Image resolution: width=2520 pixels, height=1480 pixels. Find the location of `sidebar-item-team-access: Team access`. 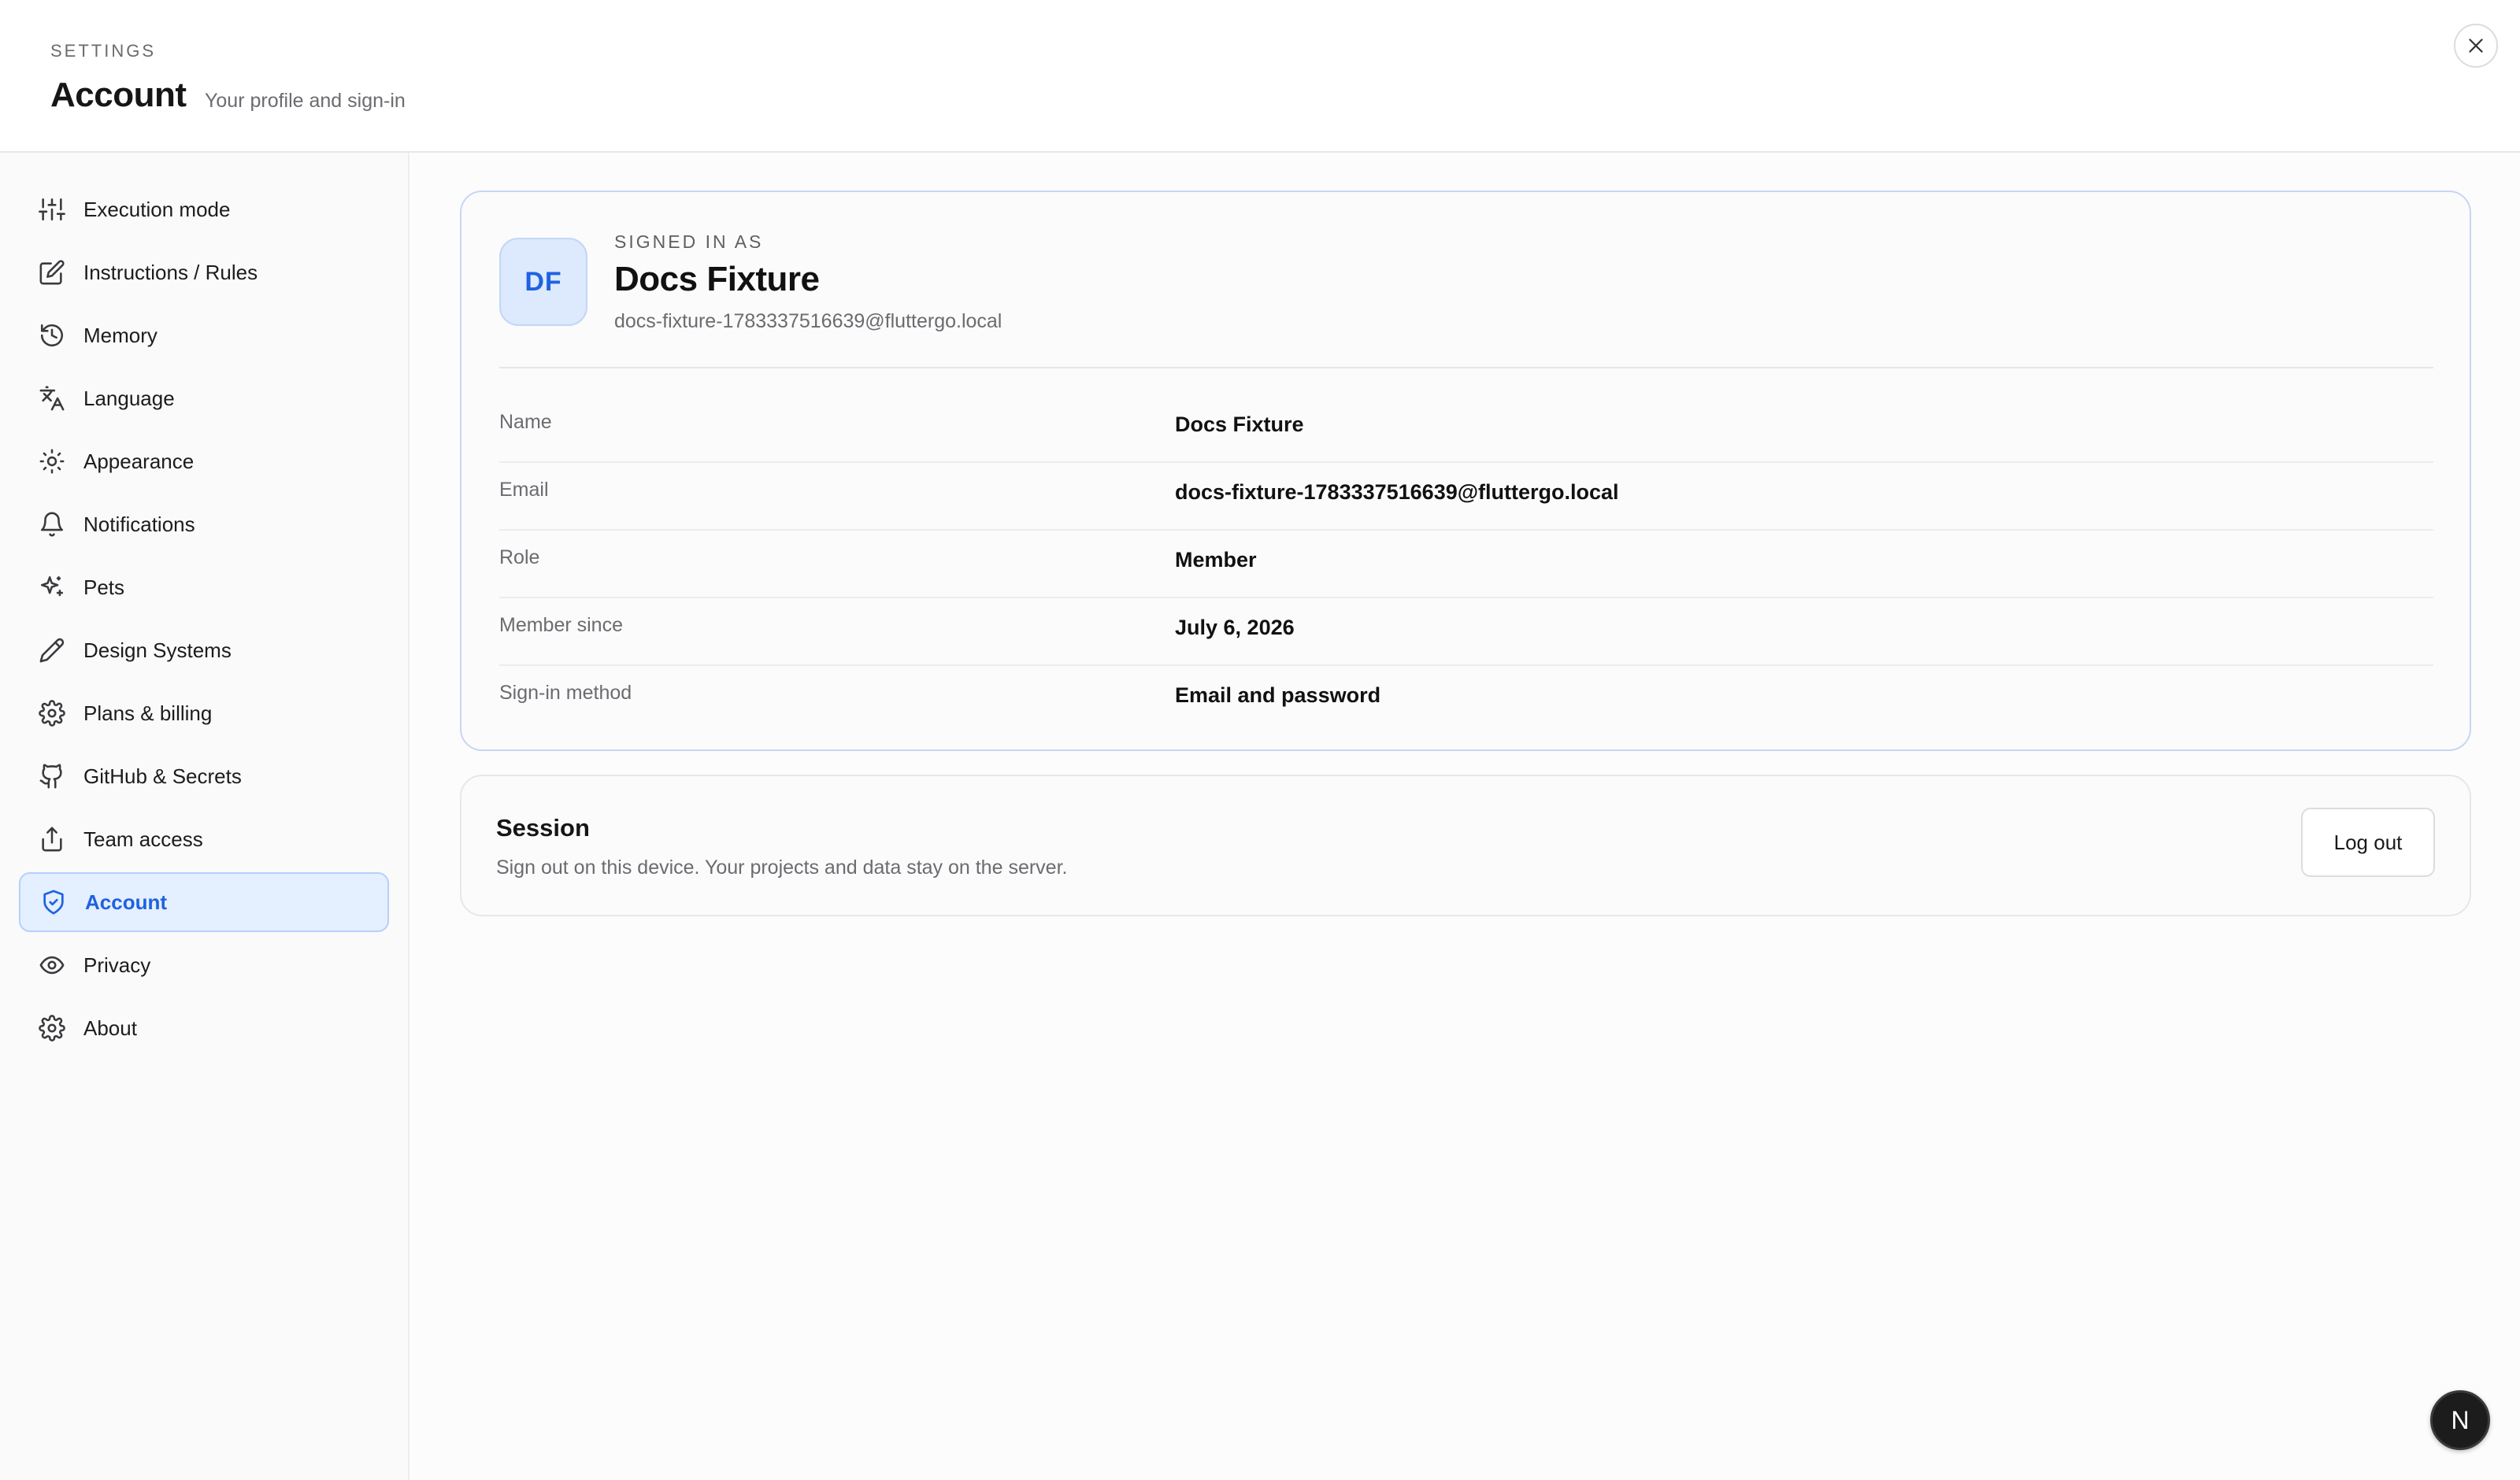

sidebar-item-team-access: Team access is located at coordinates (204, 839).